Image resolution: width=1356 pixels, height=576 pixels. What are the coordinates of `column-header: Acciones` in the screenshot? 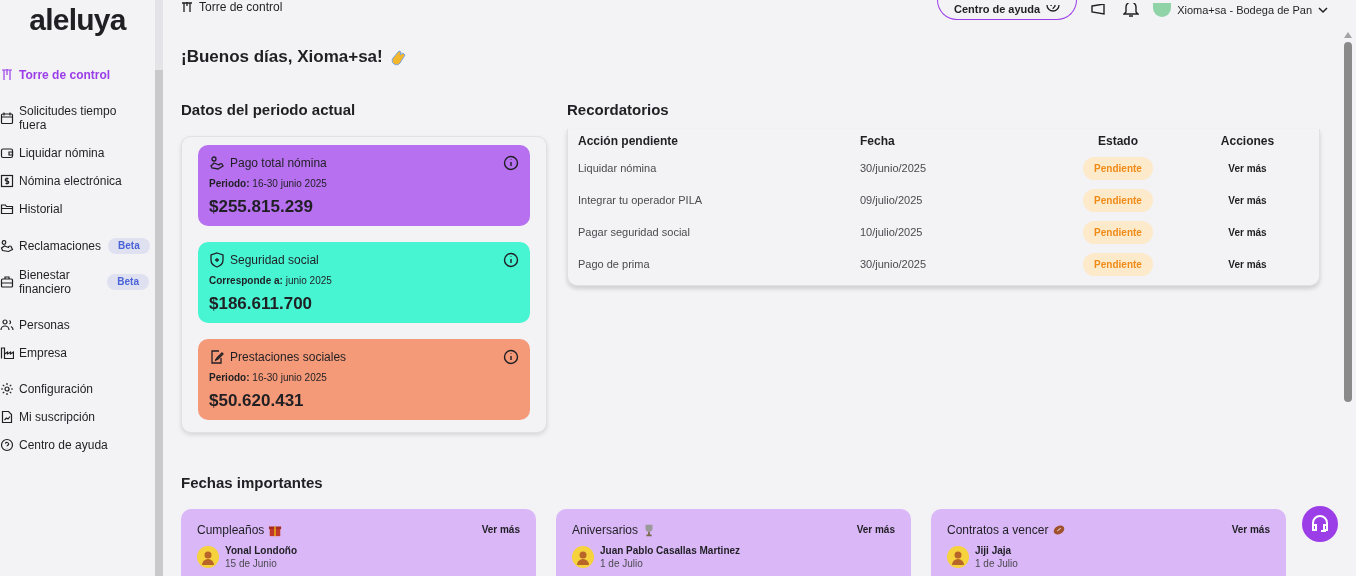 It's located at (1247, 141).